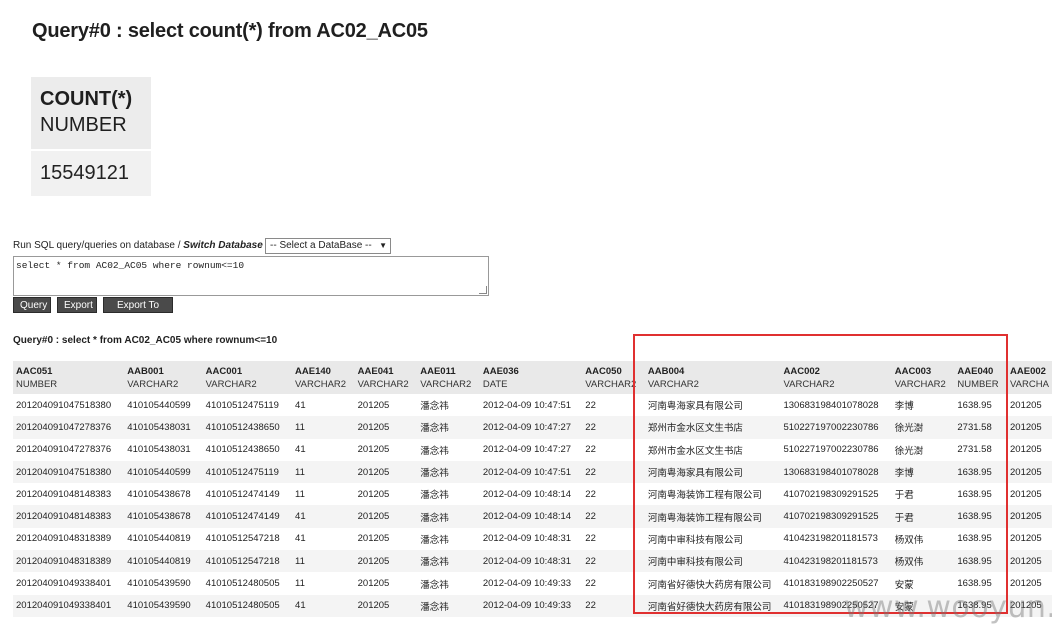 The height and width of the screenshot is (638, 1052). What do you see at coordinates (321, 245) in the screenshot?
I see `database-select-value: -- Select a DataBase --` at bounding box center [321, 245].